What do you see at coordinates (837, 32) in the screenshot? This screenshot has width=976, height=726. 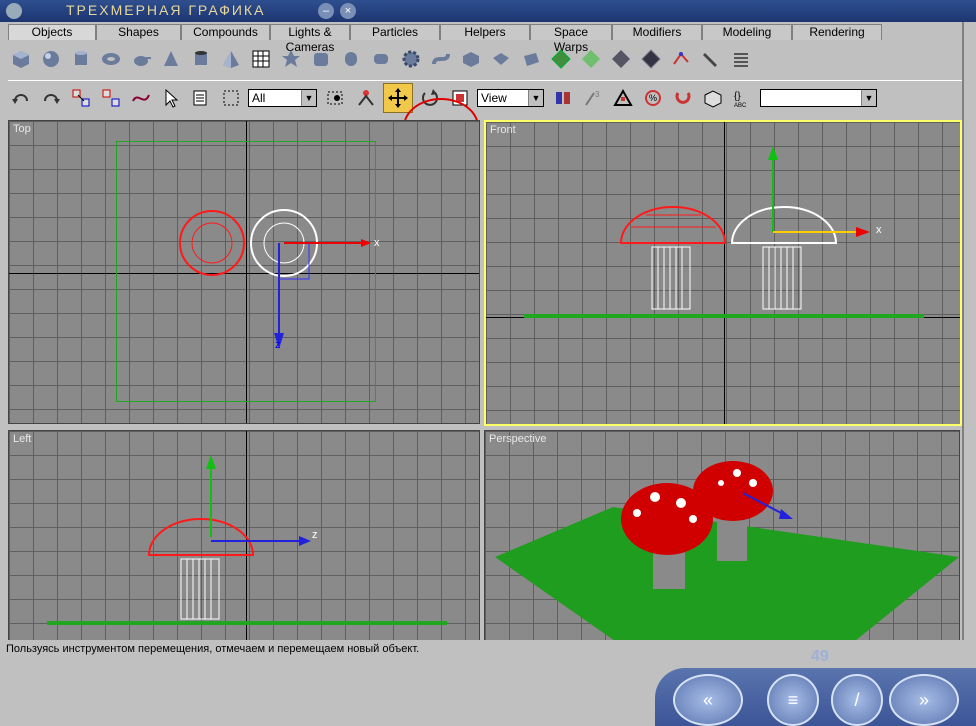 I see `tab-rendering: Rendering` at bounding box center [837, 32].